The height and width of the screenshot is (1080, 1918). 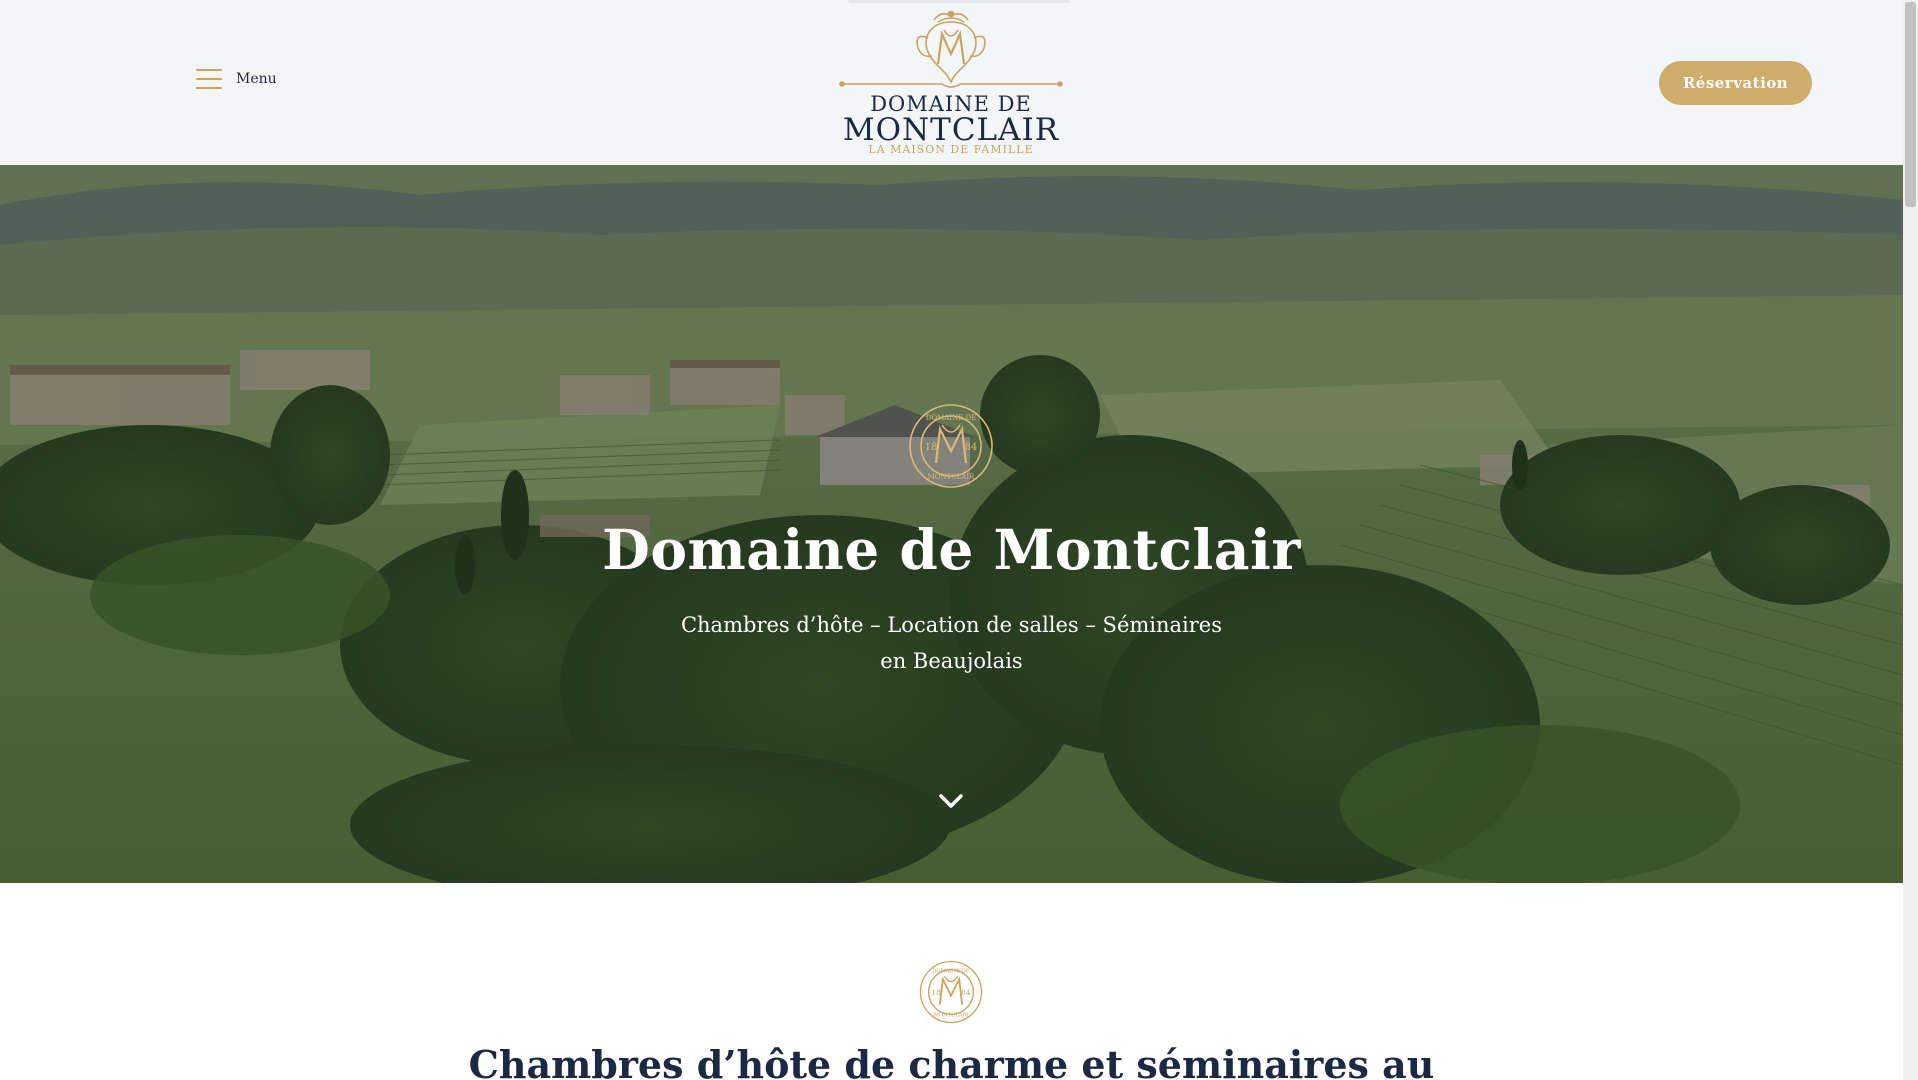 I want to click on scrollbar-thumb, so click(x=1910, y=104).